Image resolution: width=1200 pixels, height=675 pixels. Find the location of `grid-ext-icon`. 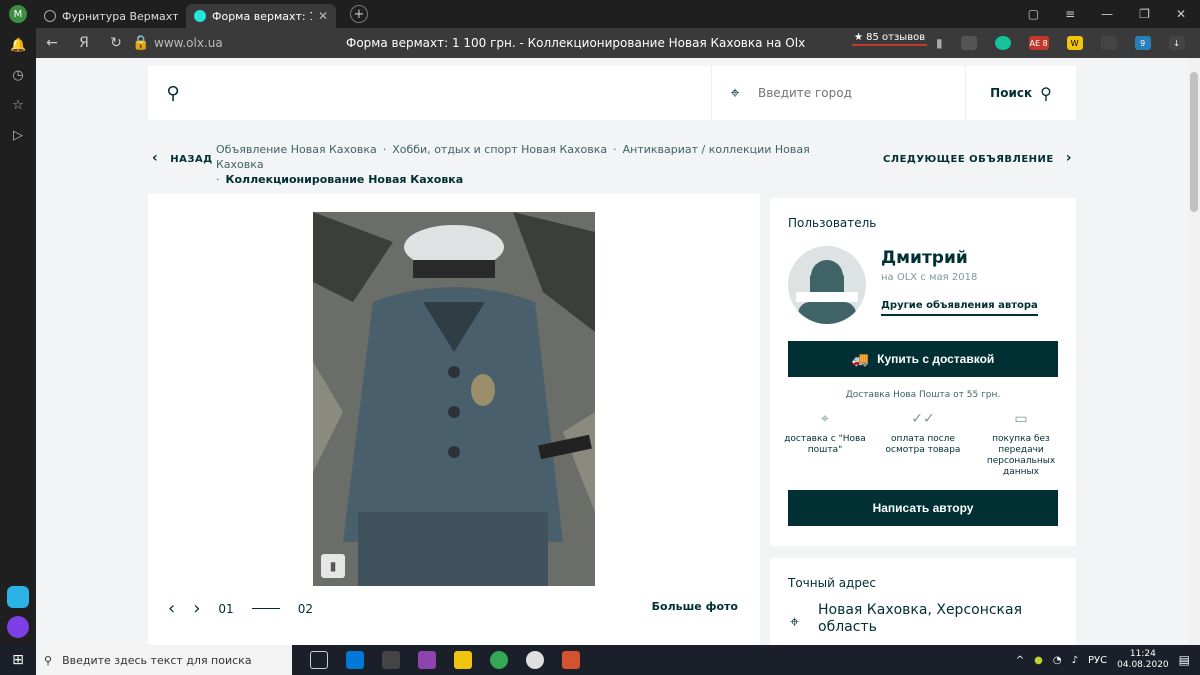

grid-ext-icon is located at coordinates (968, 43).